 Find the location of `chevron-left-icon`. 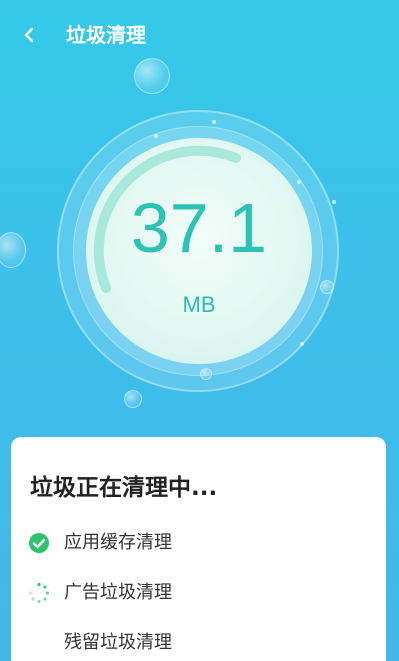

chevron-left-icon is located at coordinates (29, 35).